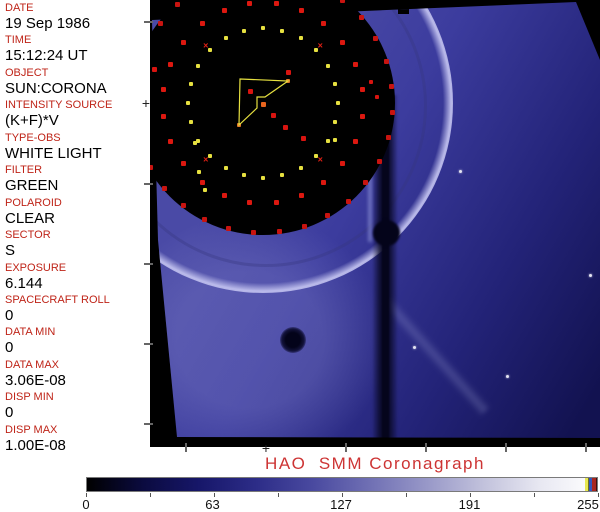 Image resolution: width=600 pixels, height=512 pixels. What do you see at coordinates (59, 105) in the screenshot?
I see `field-label: INTENSITY SOURCE` at bounding box center [59, 105].